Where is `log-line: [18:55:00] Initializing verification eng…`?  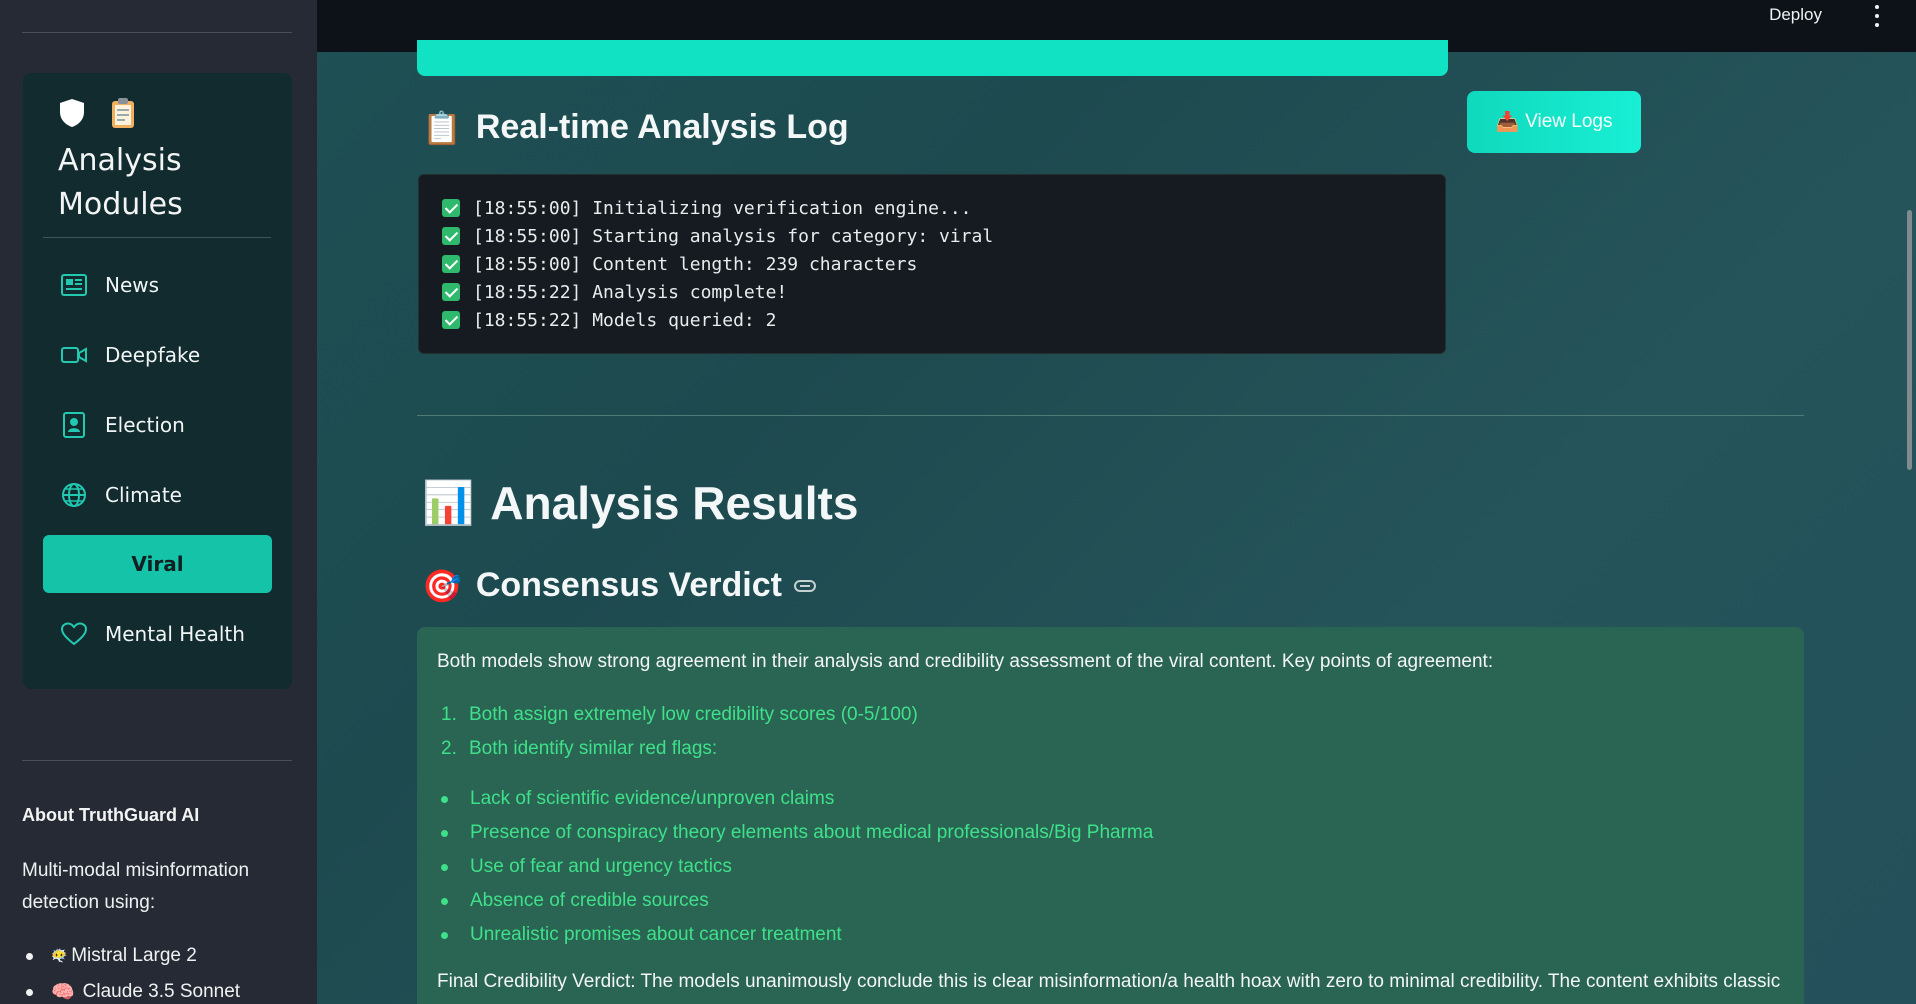
log-line: [18:55:00] Initializing verification eng… is located at coordinates (943, 208).